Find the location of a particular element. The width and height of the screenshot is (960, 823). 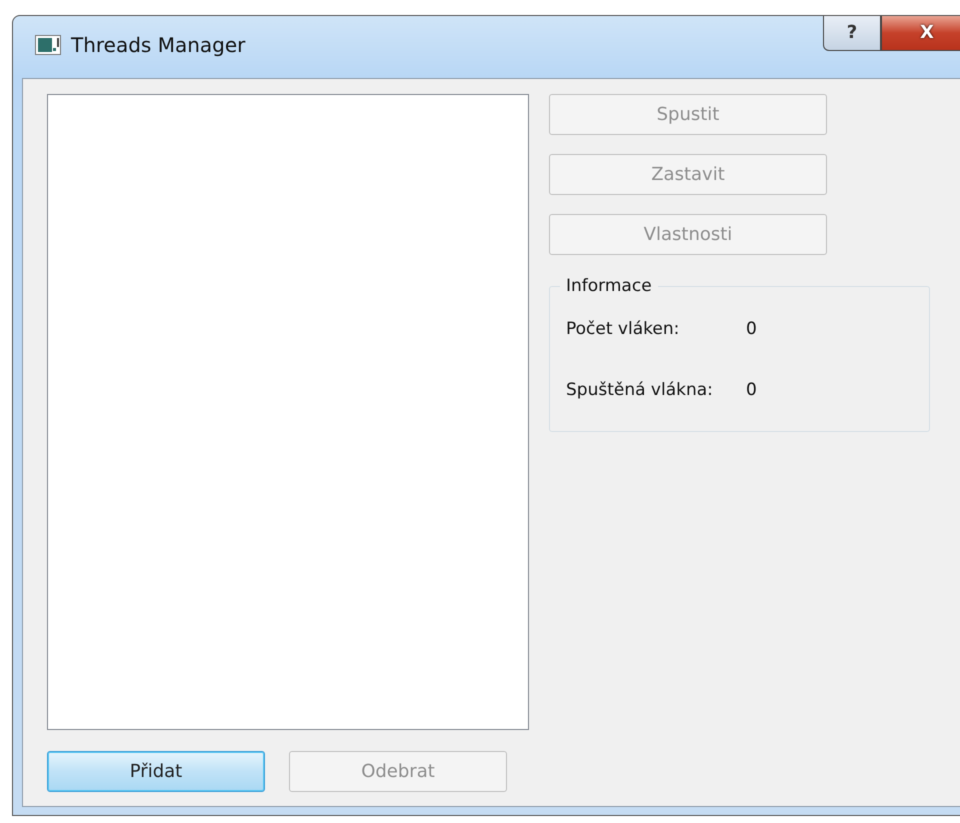

app-icon is located at coordinates (48, 45).